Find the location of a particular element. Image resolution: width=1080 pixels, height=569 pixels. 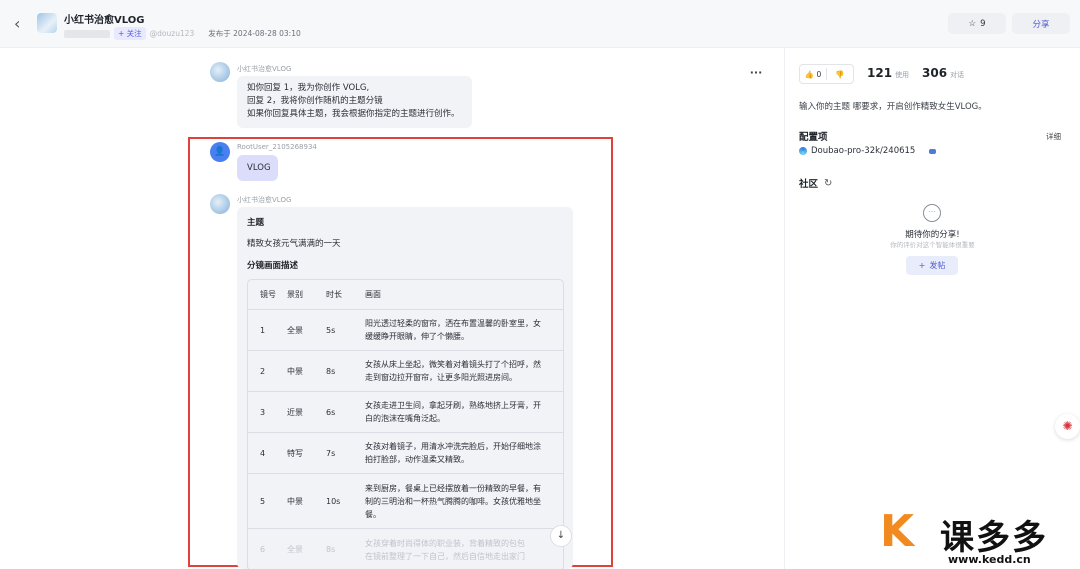

header-cell: 时长 is located at coordinates (334, 294).